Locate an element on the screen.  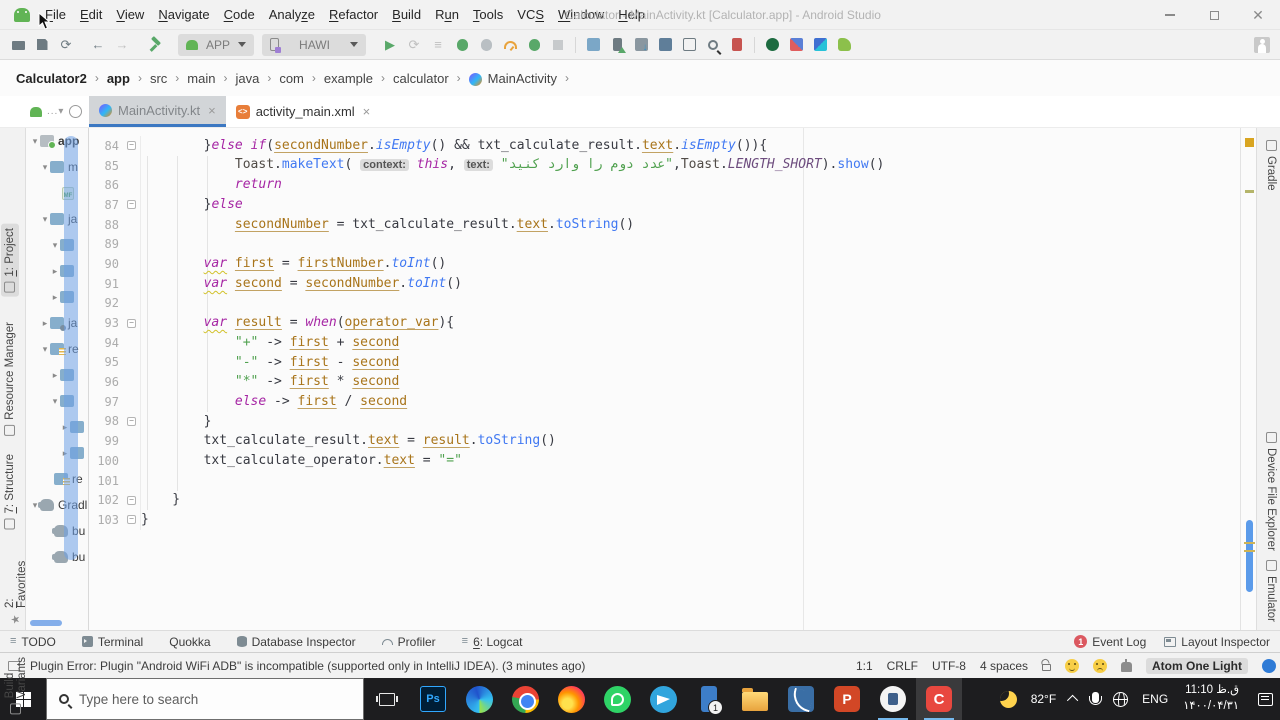
taskbar-search-input: Type here to search is located at coordinates (205, 699).